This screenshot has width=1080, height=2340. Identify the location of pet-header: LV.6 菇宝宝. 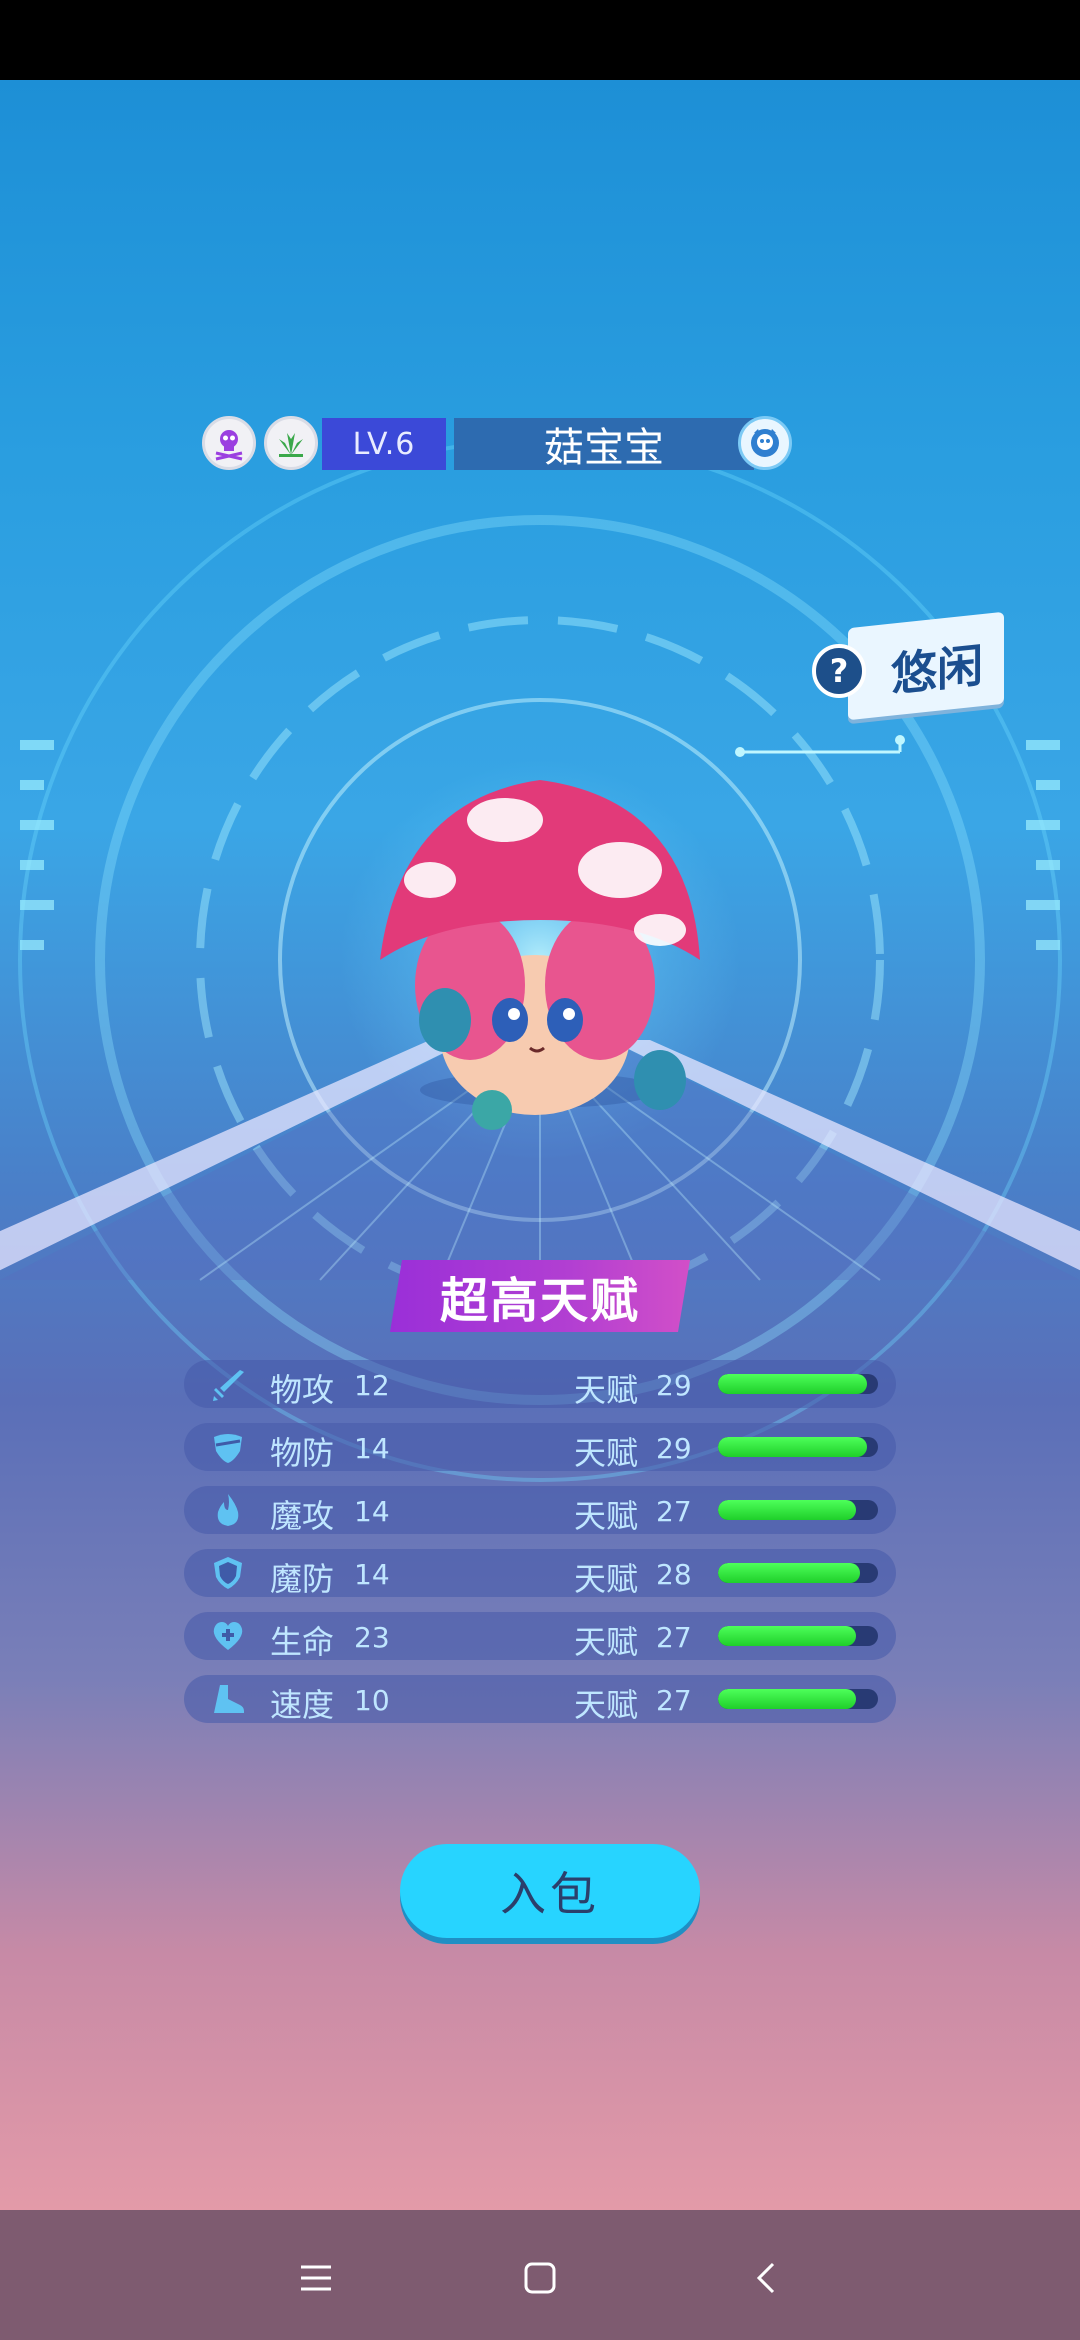
(540, 444).